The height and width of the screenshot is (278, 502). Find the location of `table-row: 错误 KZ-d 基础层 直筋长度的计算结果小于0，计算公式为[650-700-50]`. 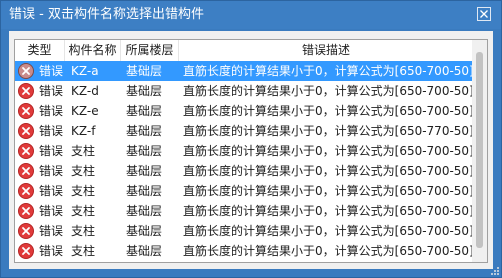

table-row: 错误 KZ-d 基础层 直筋长度的计算结果小于0，计算公式为[650-700-50] is located at coordinates (244, 91).